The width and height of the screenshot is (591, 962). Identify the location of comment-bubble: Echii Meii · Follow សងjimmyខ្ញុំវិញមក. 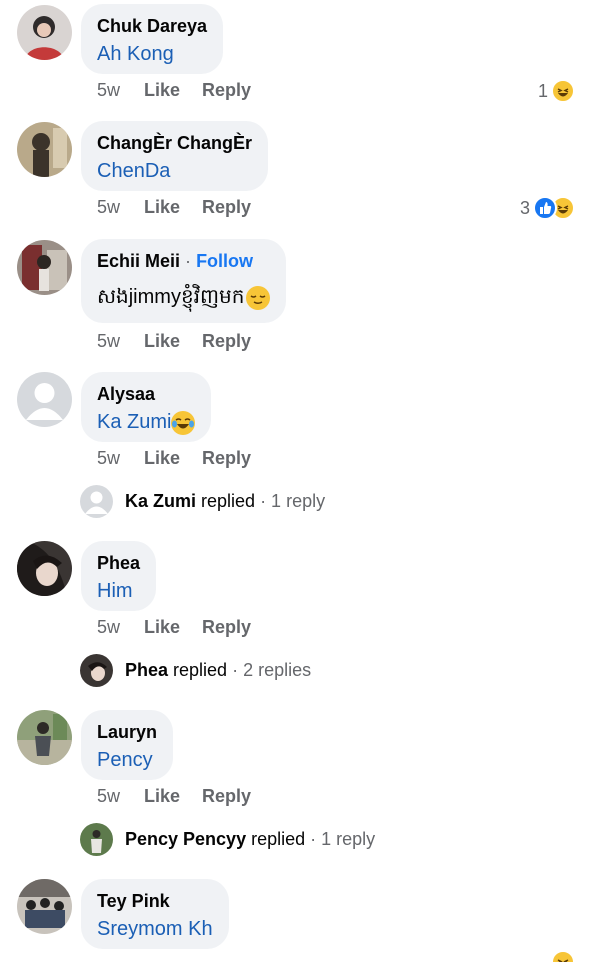
(184, 281).